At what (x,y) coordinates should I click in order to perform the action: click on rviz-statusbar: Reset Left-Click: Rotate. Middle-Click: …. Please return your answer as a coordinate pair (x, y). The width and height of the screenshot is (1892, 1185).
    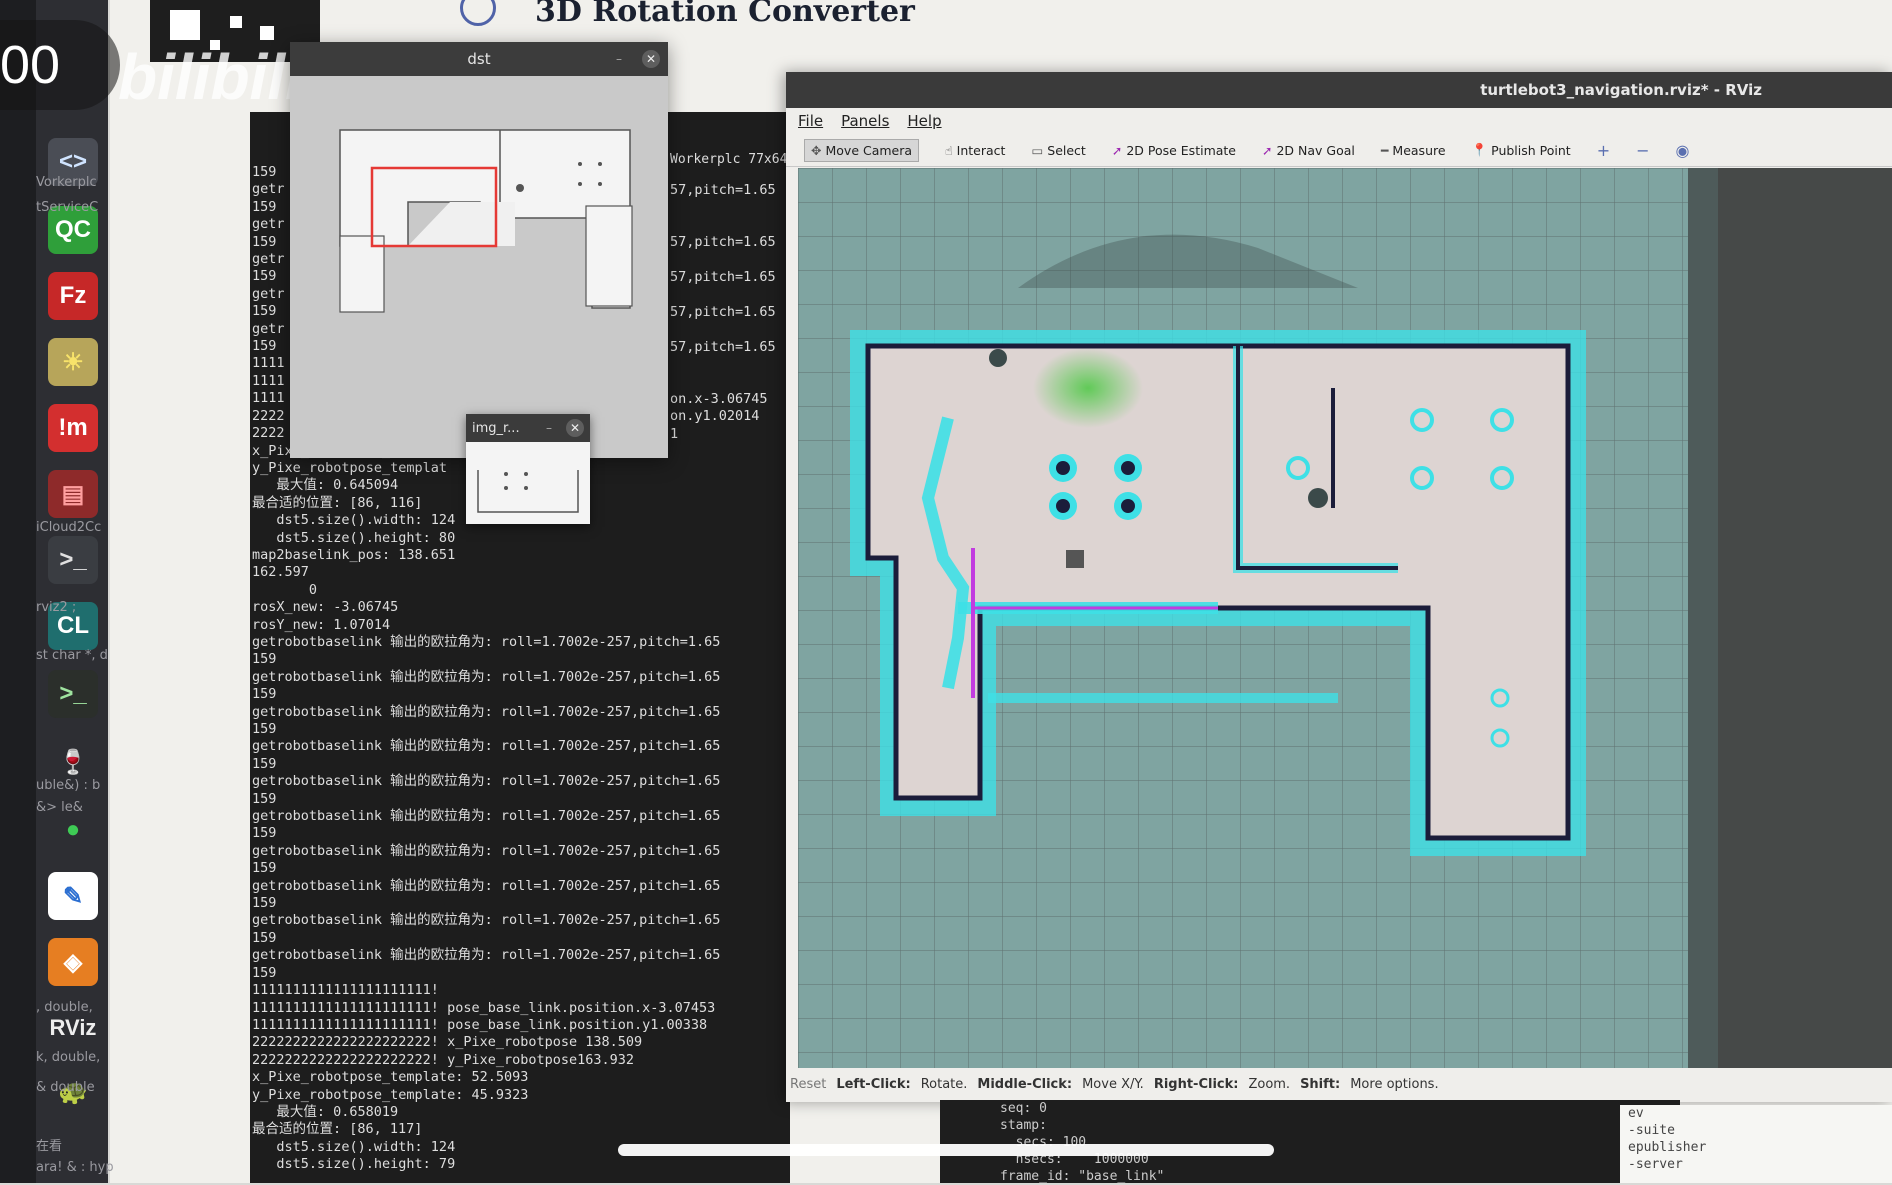
    Looking at the image, I should click on (1339, 1084).